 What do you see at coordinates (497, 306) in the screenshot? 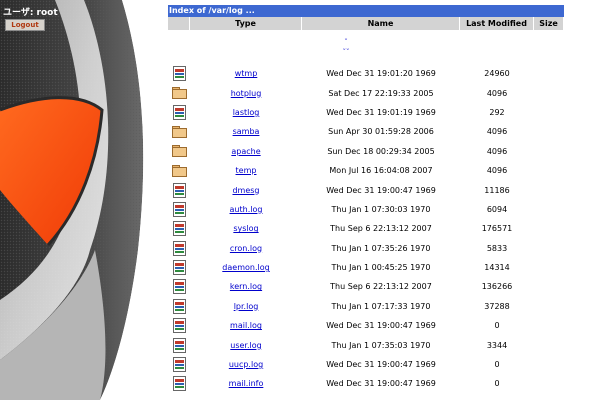
I see `size-cell: 37288` at bounding box center [497, 306].